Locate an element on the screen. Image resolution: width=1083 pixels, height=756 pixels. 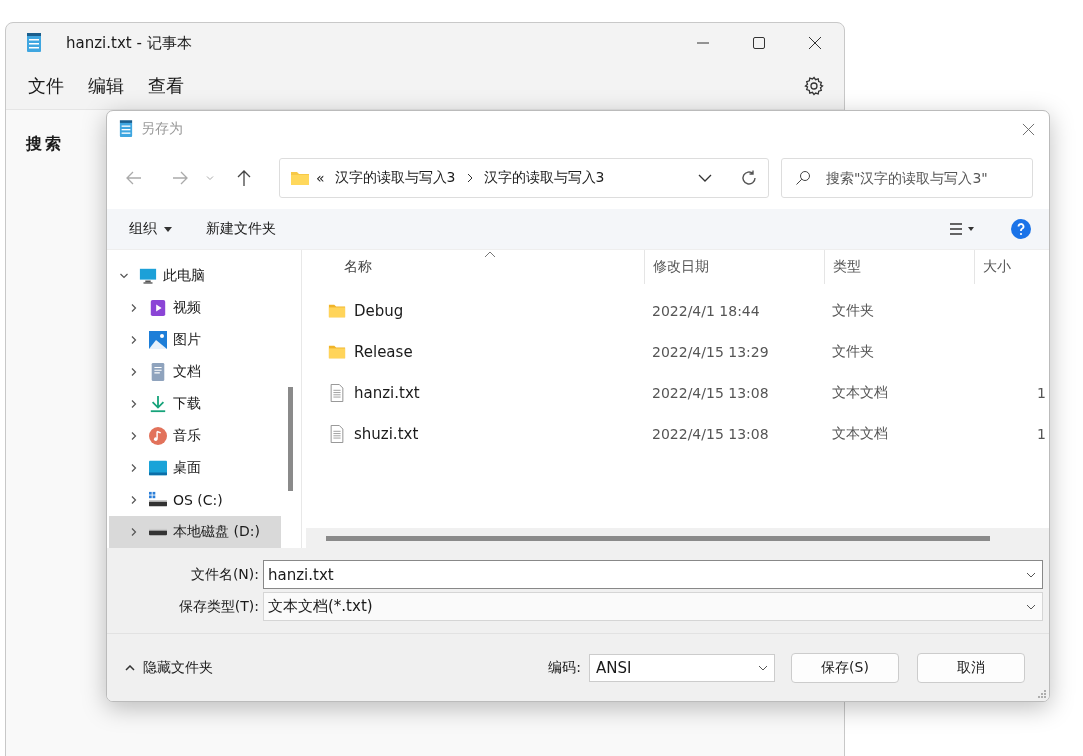
tree-item: OS (C:) is located at coordinates (195, 500).